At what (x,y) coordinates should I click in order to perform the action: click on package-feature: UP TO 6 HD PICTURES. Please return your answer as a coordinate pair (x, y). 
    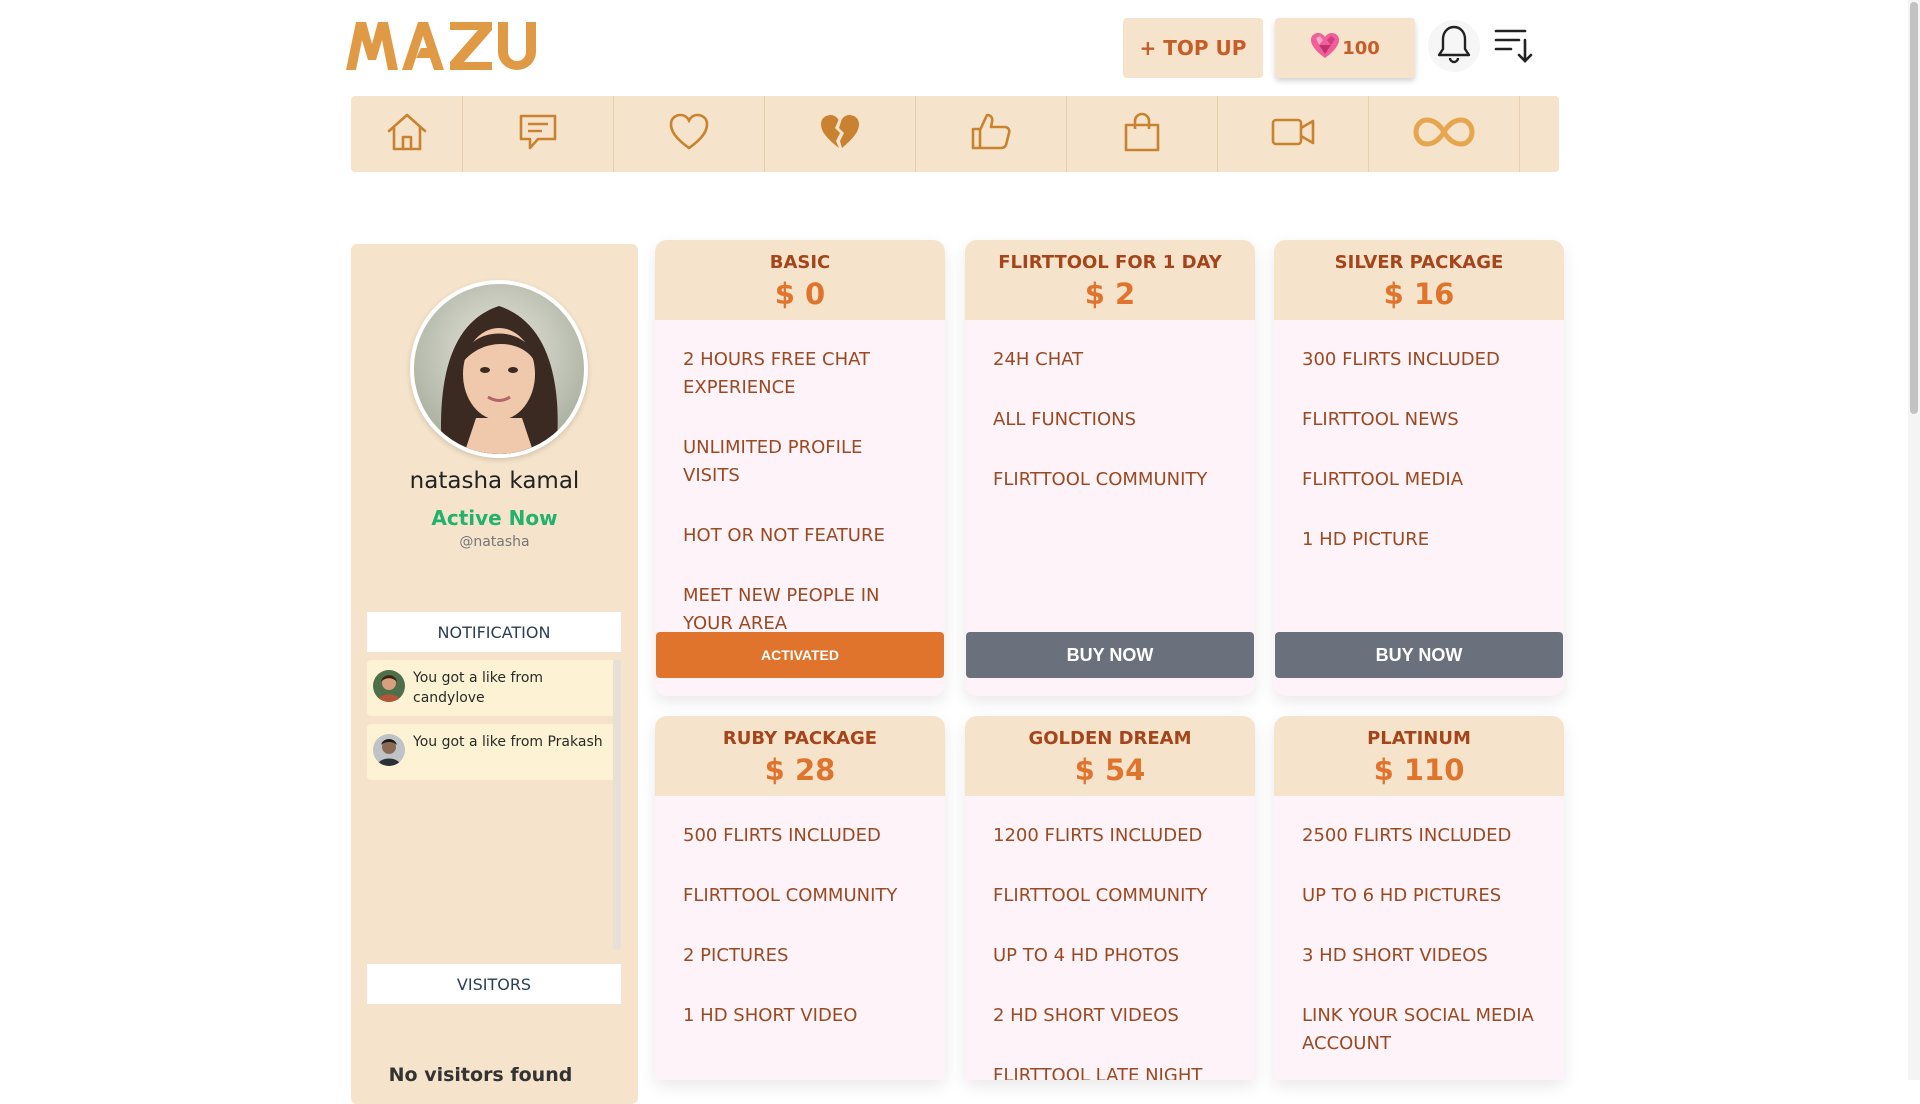
    Looking at the image, I should click on (1402, 895).